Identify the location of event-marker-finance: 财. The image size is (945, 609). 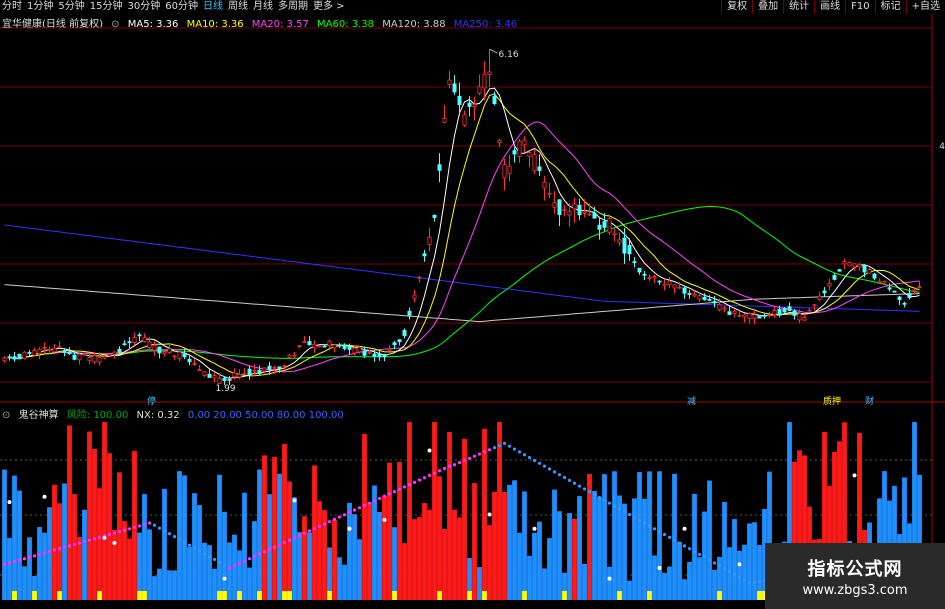
(869, 400).